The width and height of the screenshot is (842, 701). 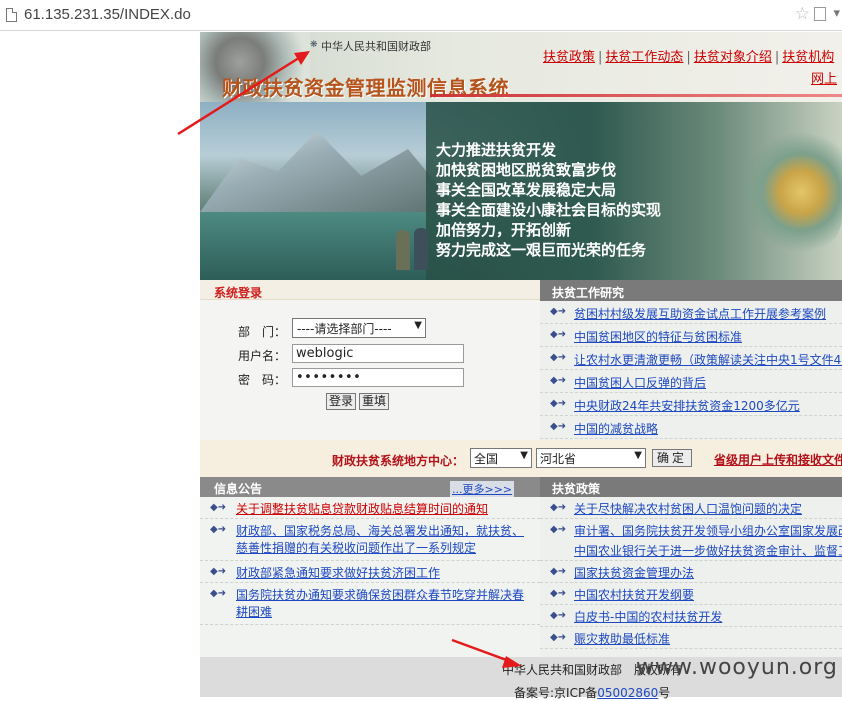 I want to click on notice-link: 关于调整扶贫贴息贷款财政贴息结算时间的通知, so click(x=382, y=509).